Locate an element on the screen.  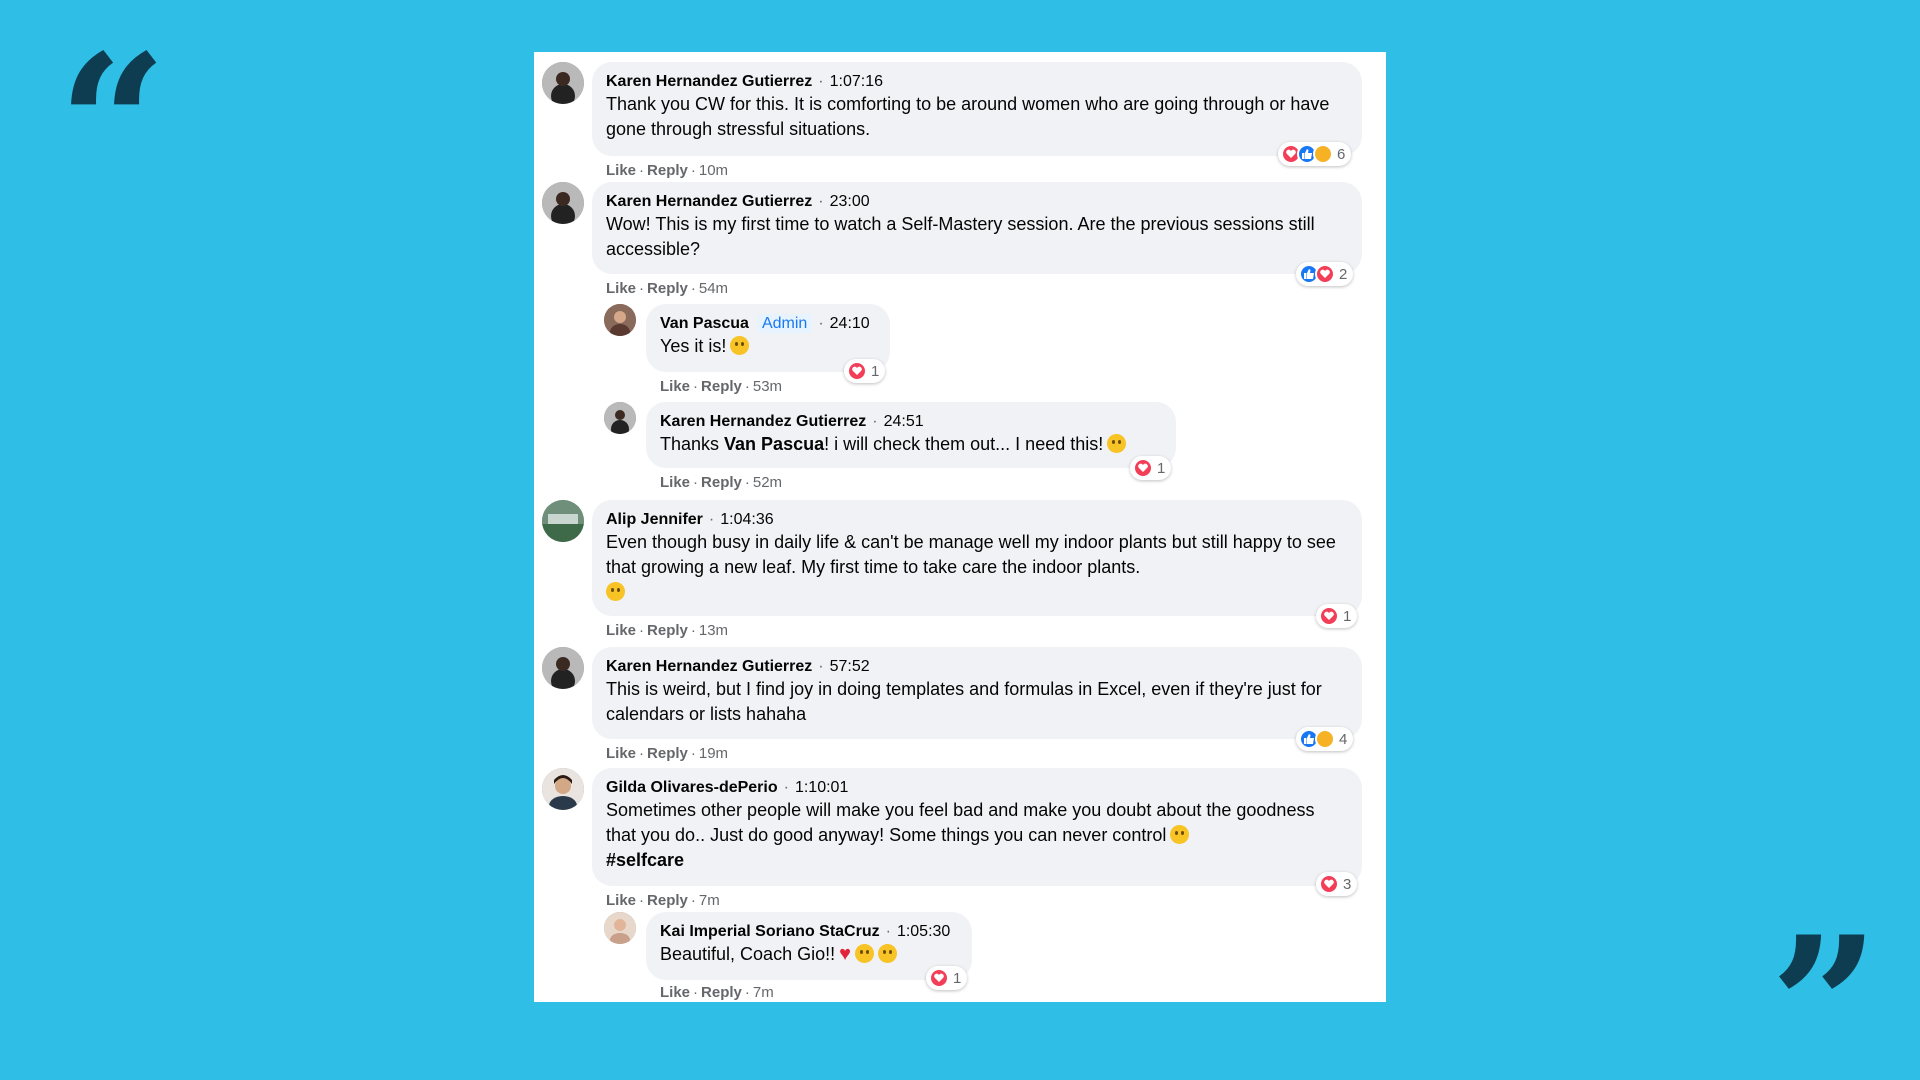
comment-age: 54m is located at coordinates (713, 288).